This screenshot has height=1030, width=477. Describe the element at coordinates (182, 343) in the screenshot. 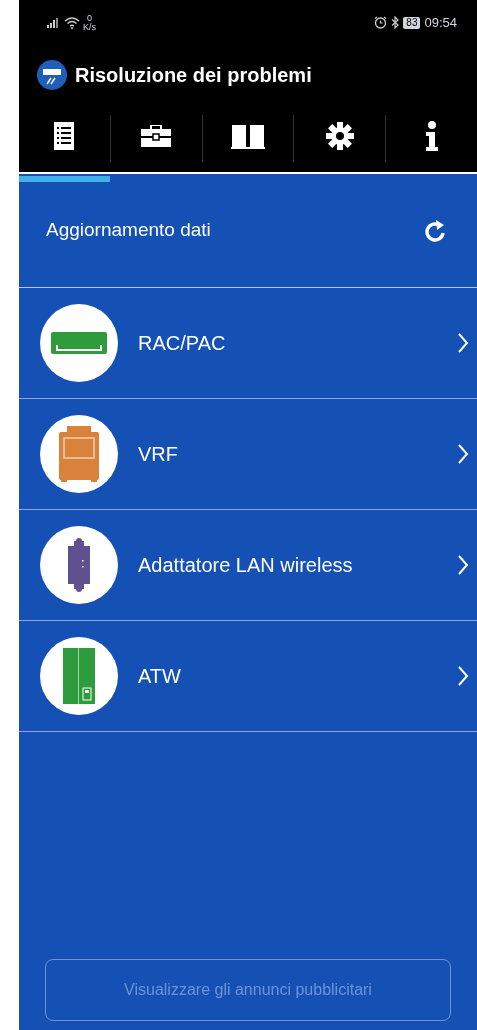

I see `category-label: RAC/PAC` at that location.